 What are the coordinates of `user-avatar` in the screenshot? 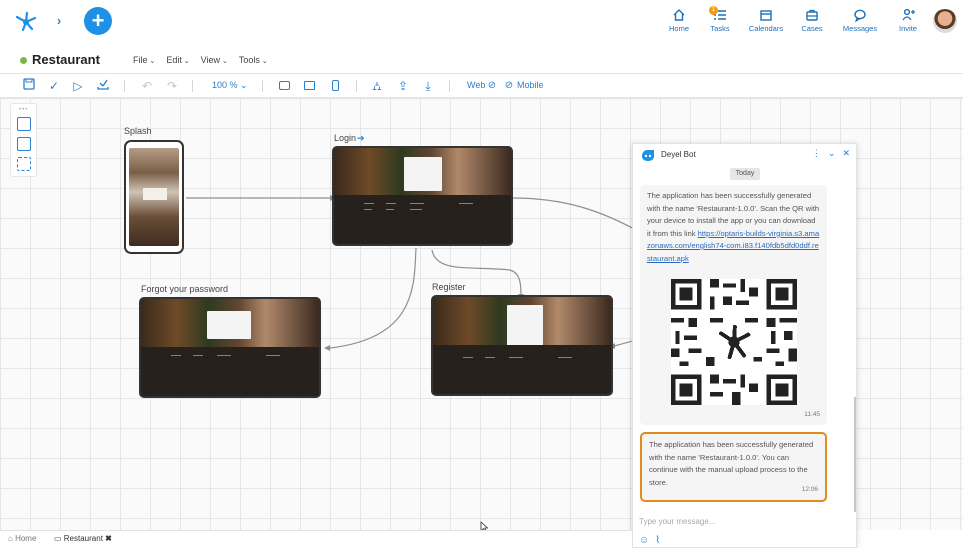 It's located at (945, 21).